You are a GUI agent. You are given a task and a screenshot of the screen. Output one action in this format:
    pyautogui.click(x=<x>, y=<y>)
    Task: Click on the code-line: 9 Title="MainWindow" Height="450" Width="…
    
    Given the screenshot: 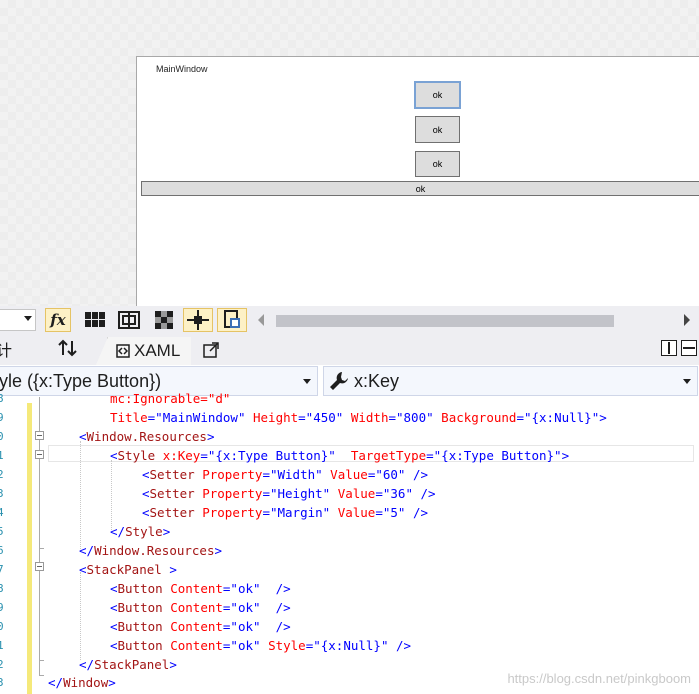 What is the action you would take?
    pyautogui.click(x=349, y=417)
    